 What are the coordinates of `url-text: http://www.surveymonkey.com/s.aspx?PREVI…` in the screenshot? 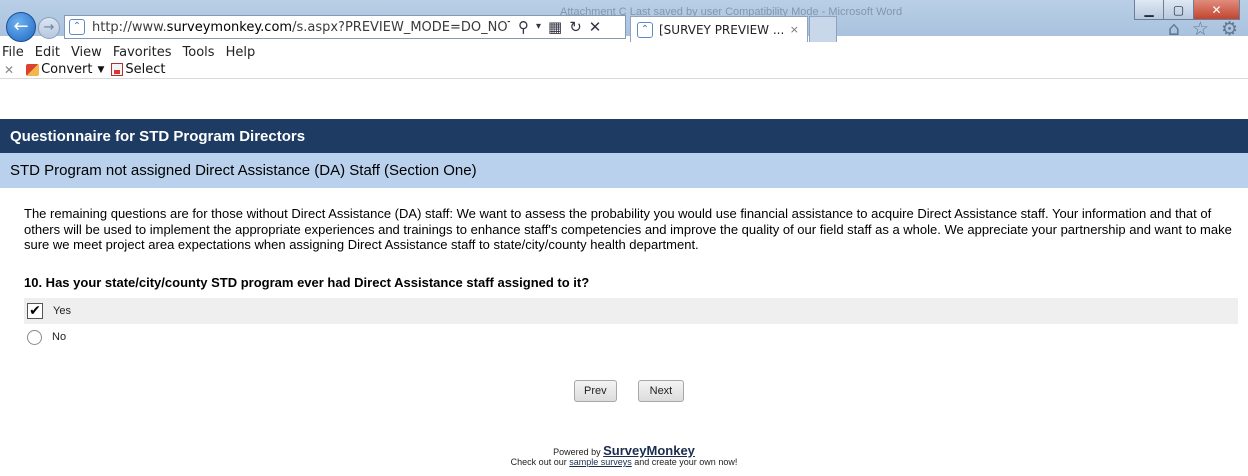 It's located at (301, 27).